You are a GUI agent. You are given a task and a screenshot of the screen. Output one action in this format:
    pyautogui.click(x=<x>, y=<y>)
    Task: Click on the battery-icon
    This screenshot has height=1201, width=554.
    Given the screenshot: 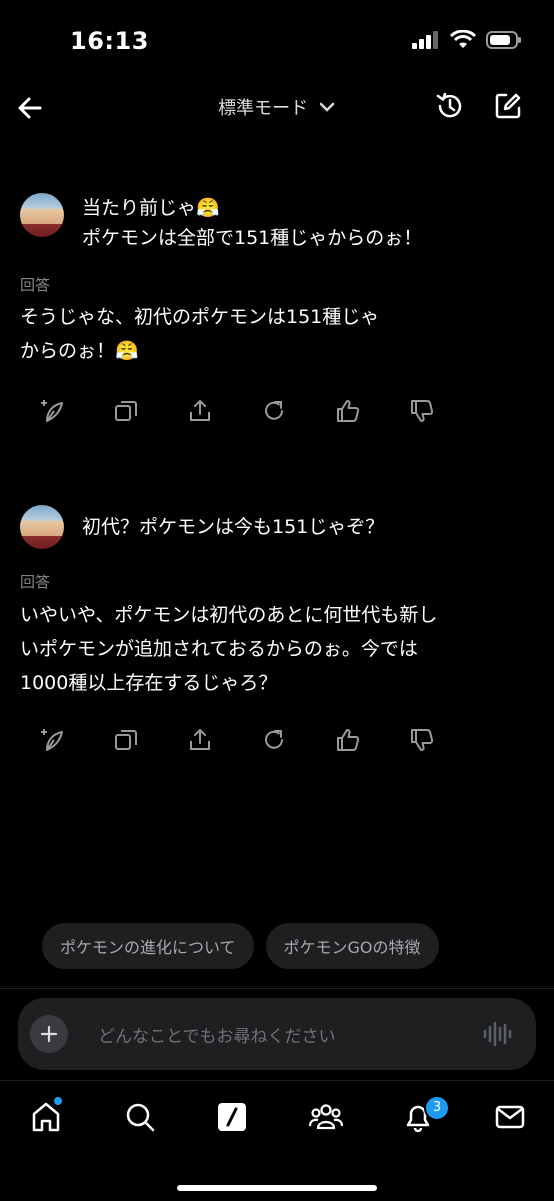 What is the action you would take?
    pyautogui.click(x=503, y=40)
    